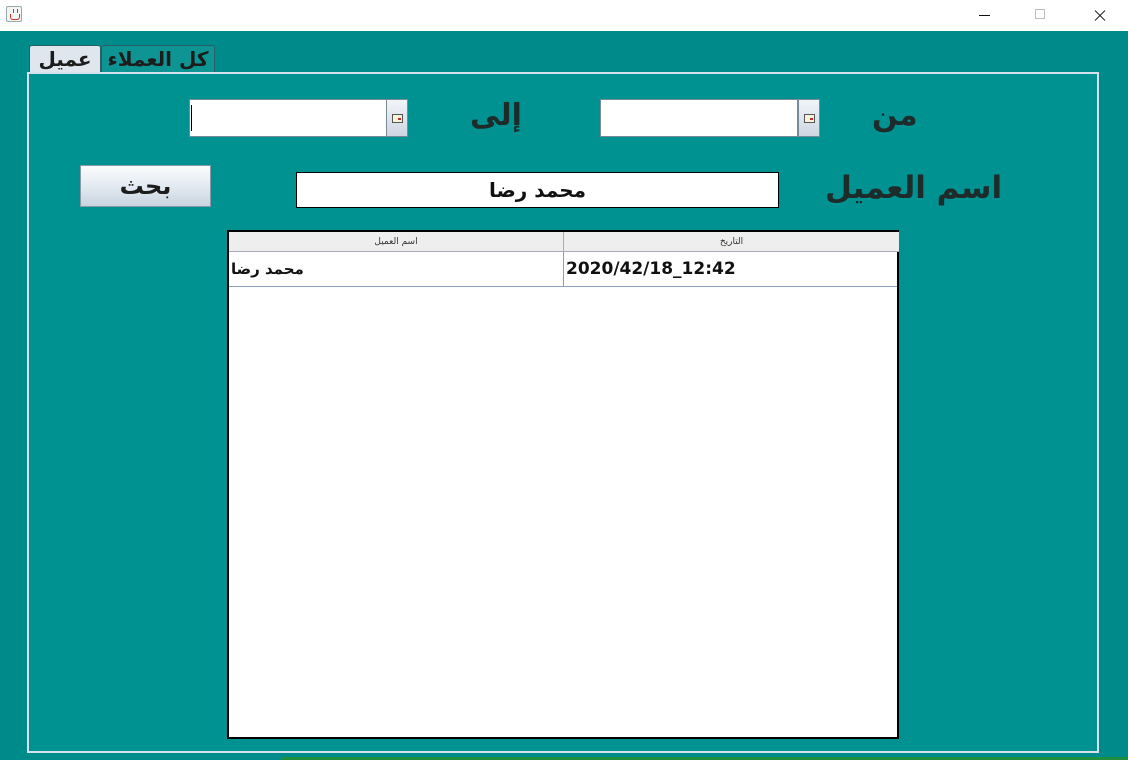 The image size is (1128, 760). Describe the element at coordinates (651, 269) in the screenshot. I see `cell-date: 2020/42/18_12:42` at that location.